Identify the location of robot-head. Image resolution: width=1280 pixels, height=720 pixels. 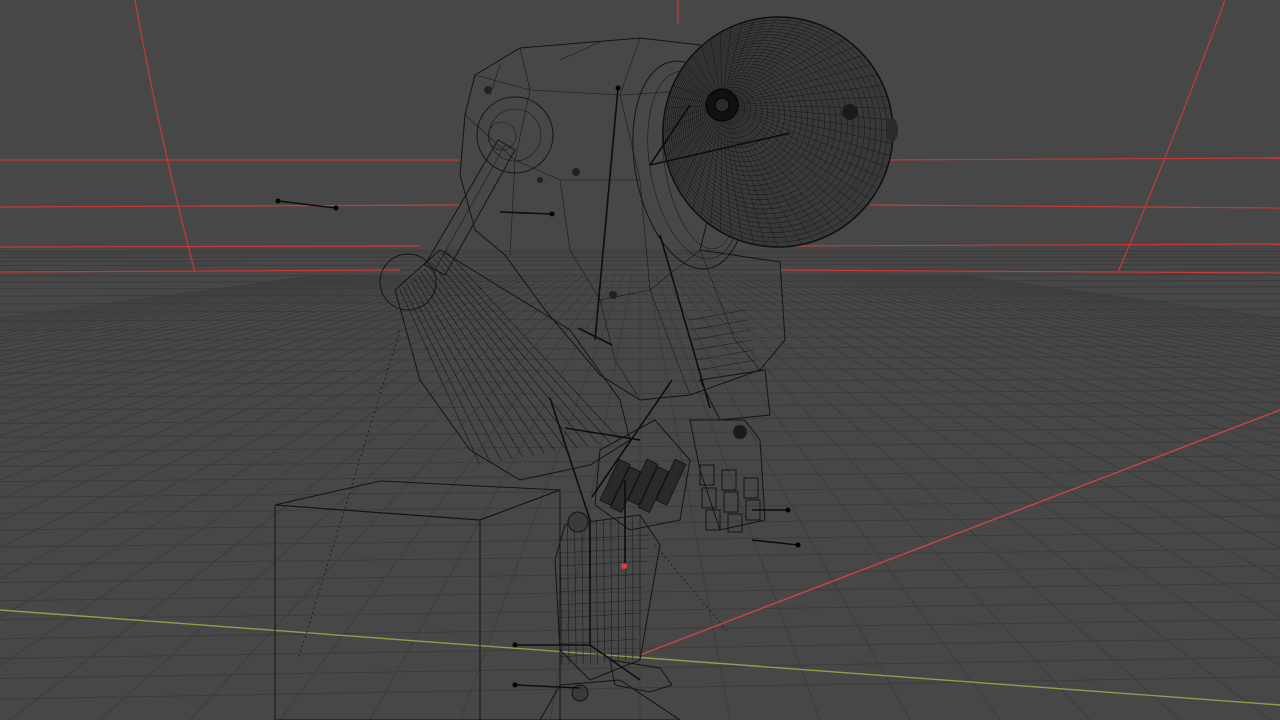
(780, 132).